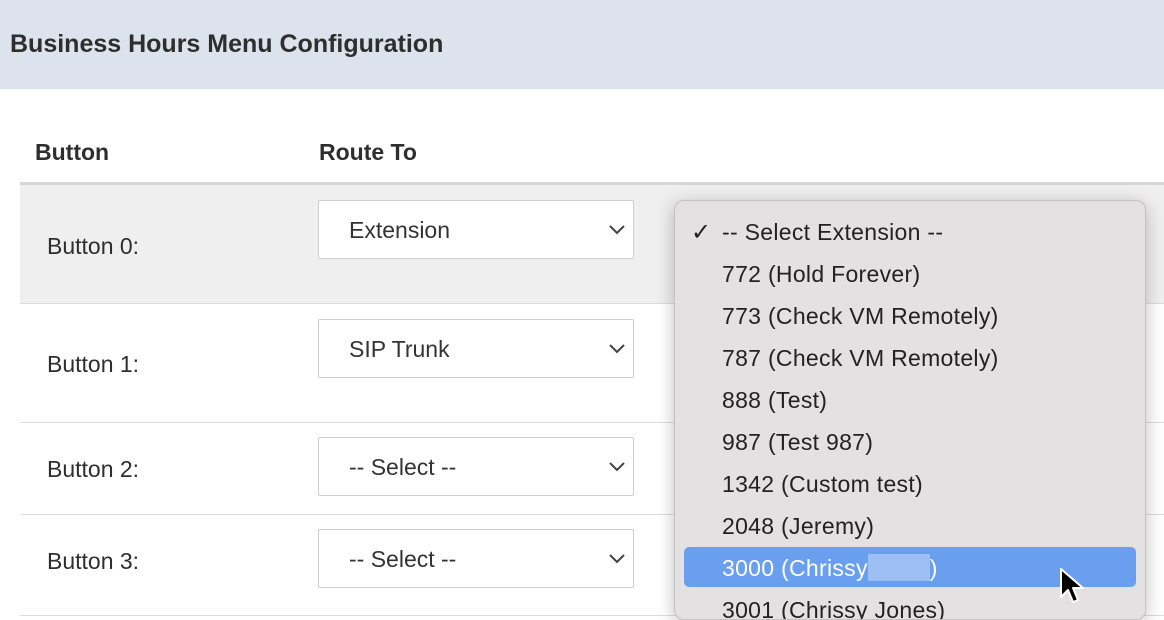 The image size is (1164, 620). Describe the element at coordinates (399, 349) in the screenshot. I see `route-select-value: SIP Trunk` at that location.